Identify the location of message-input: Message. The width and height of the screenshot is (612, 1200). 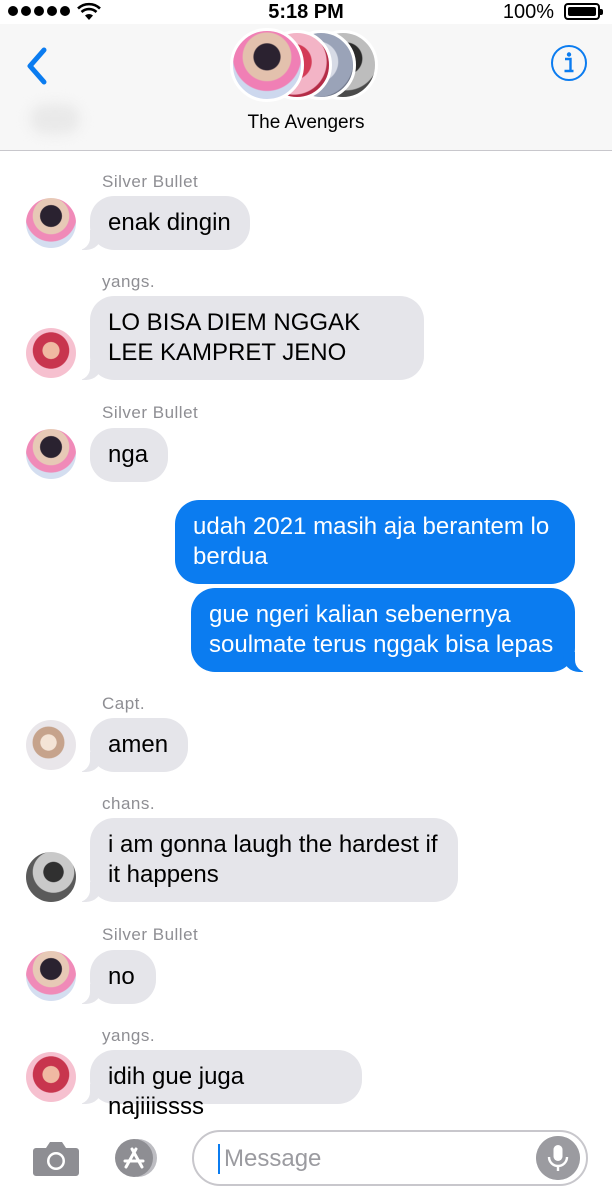
(390, 1158).